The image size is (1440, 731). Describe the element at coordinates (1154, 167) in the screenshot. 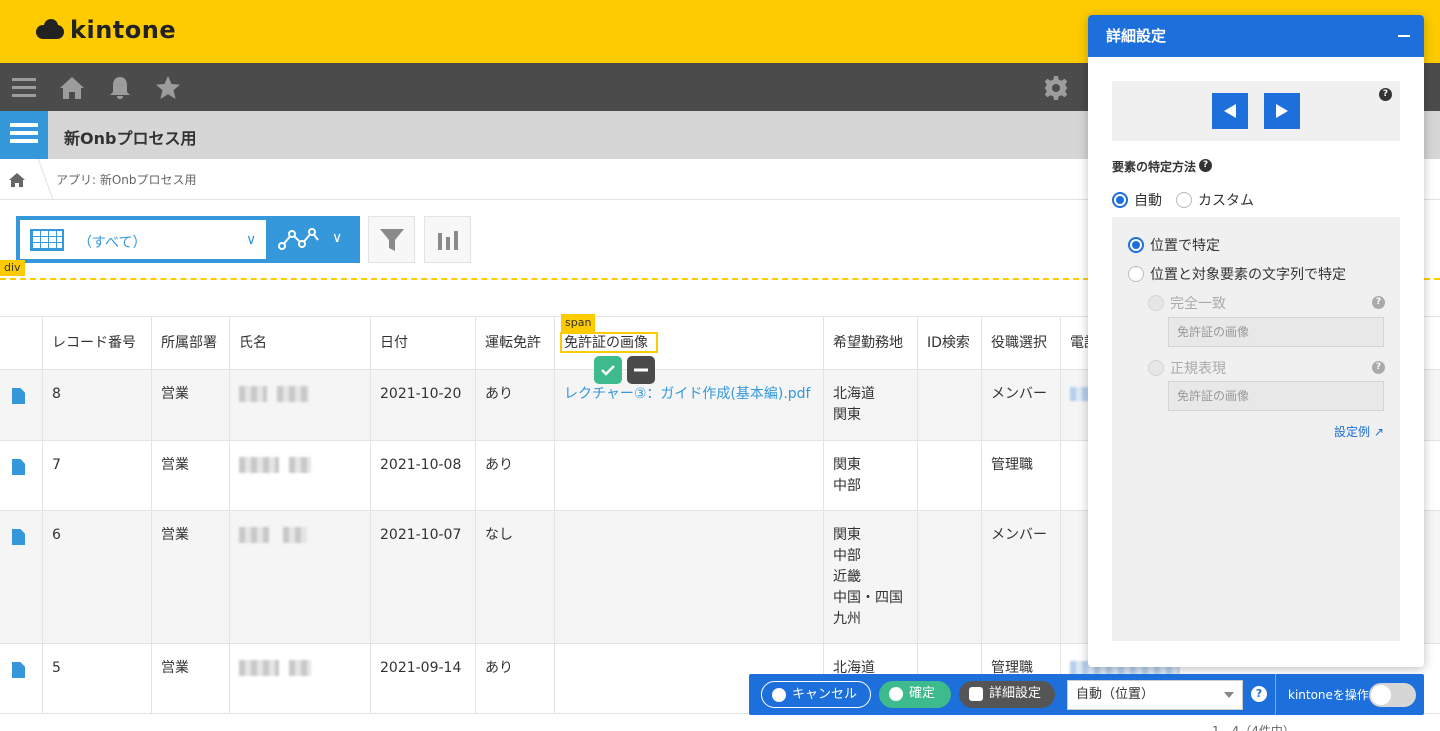

I see `section-label: 要素の特定方法` at that location.